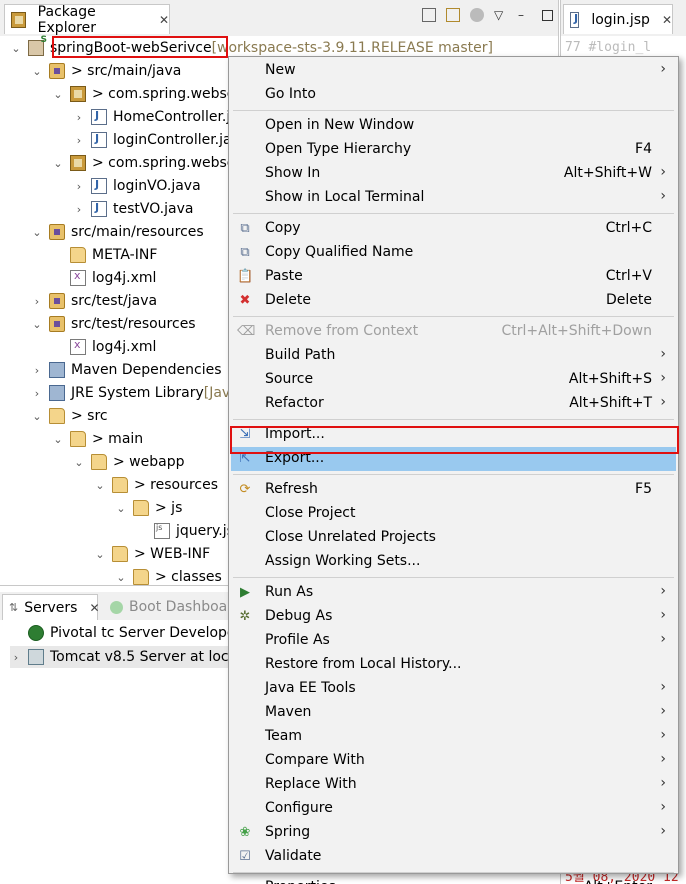  Describe the element at coordinates (87, 20) in the screenshot. I see `tab-package-explorer: Package Explorer ✕` at that location.